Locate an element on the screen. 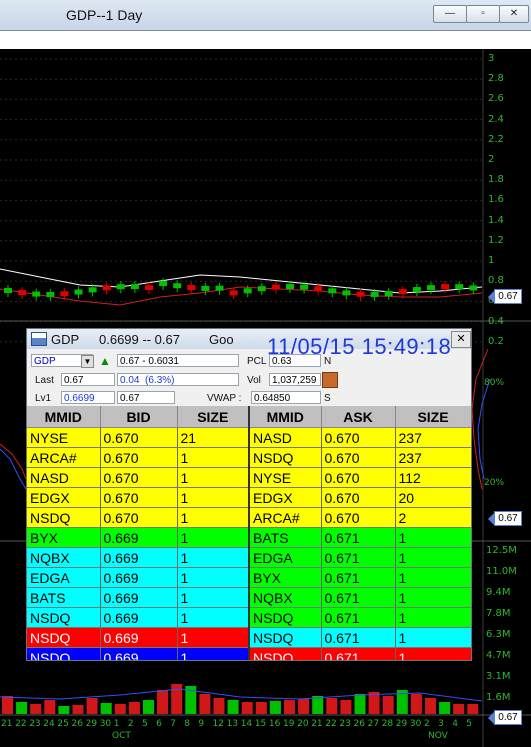  last-field: 0.67 is located at coordinates (88, 379).